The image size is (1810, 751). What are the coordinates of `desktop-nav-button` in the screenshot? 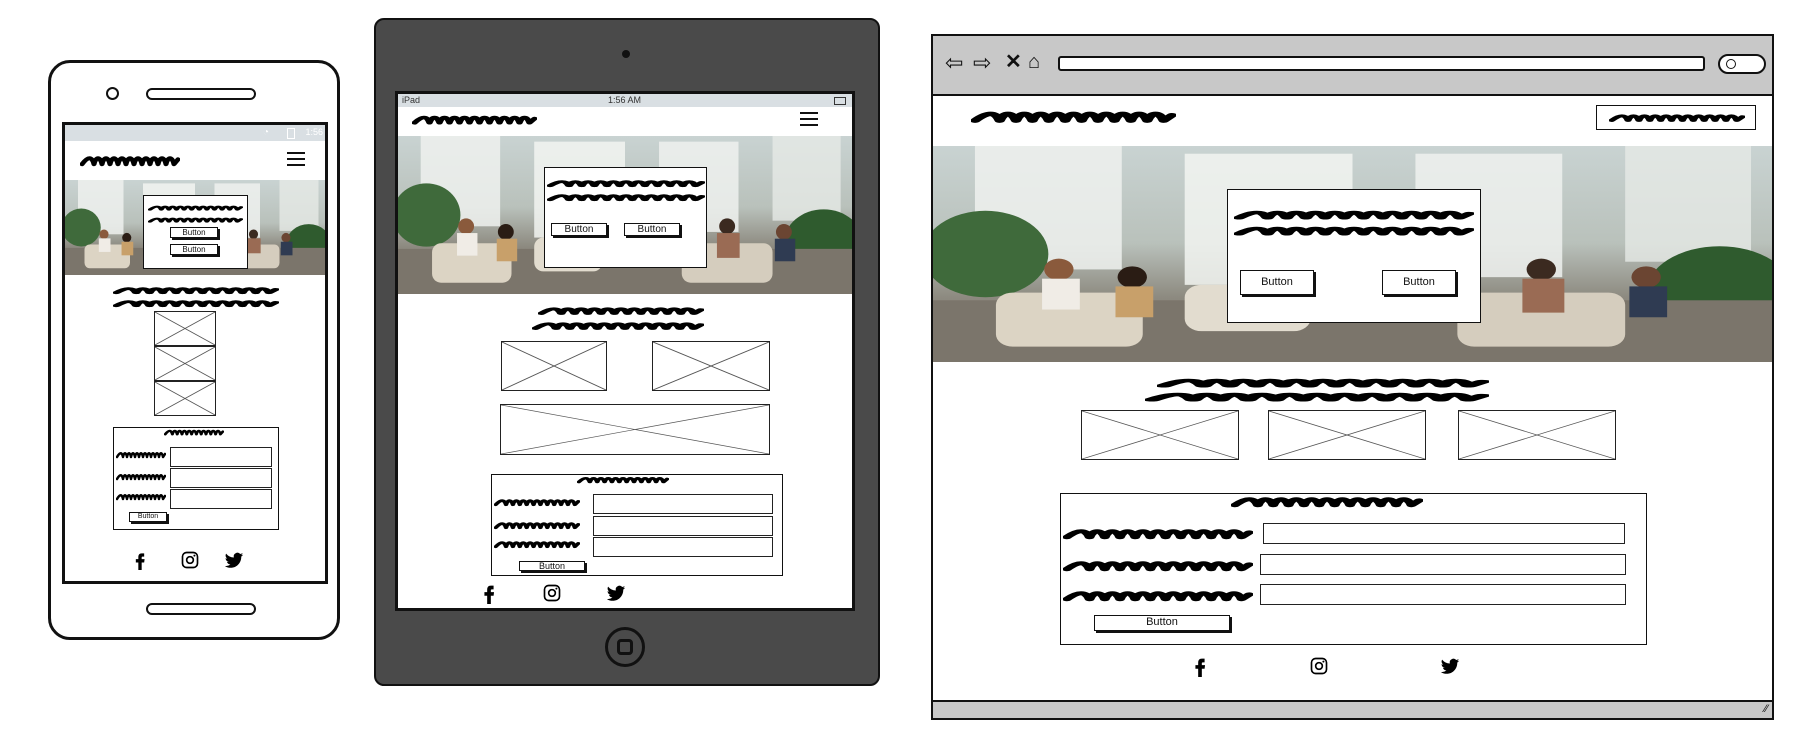 It's located at (1676, 117).